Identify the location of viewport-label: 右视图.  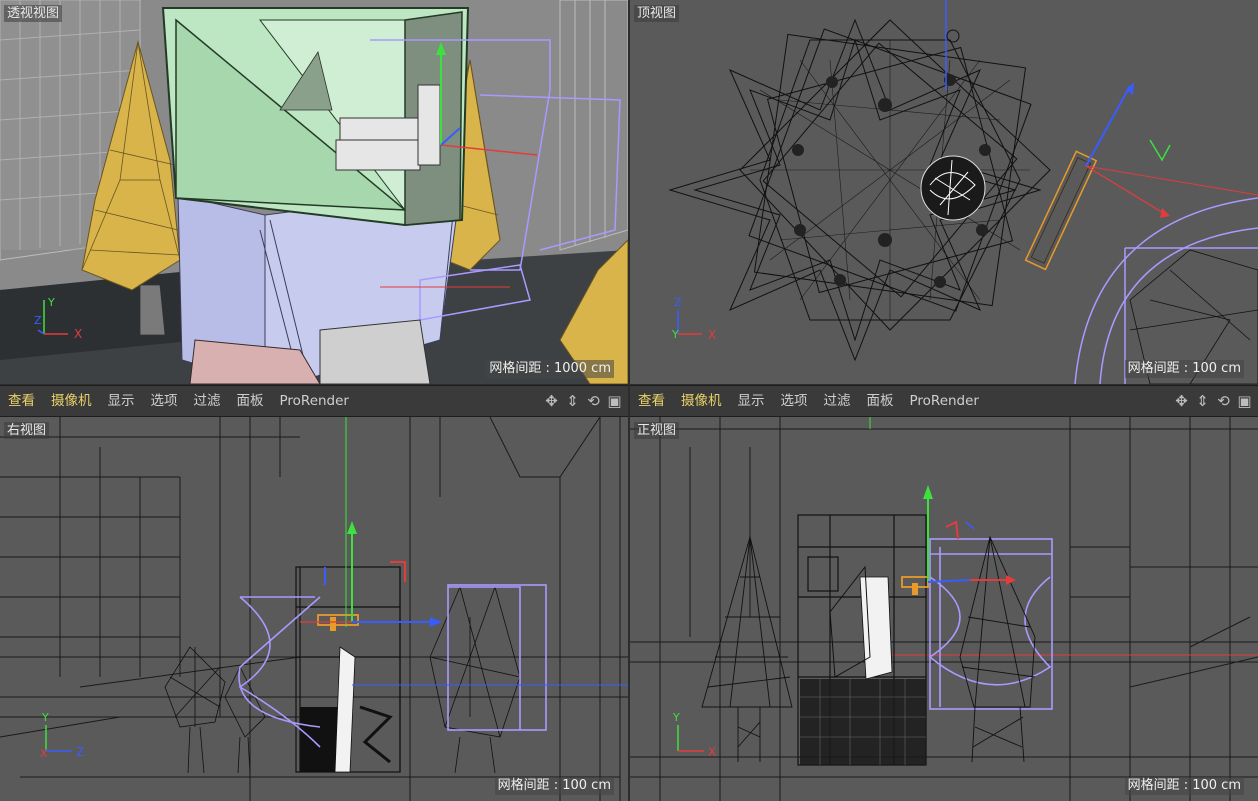
(27, 430).